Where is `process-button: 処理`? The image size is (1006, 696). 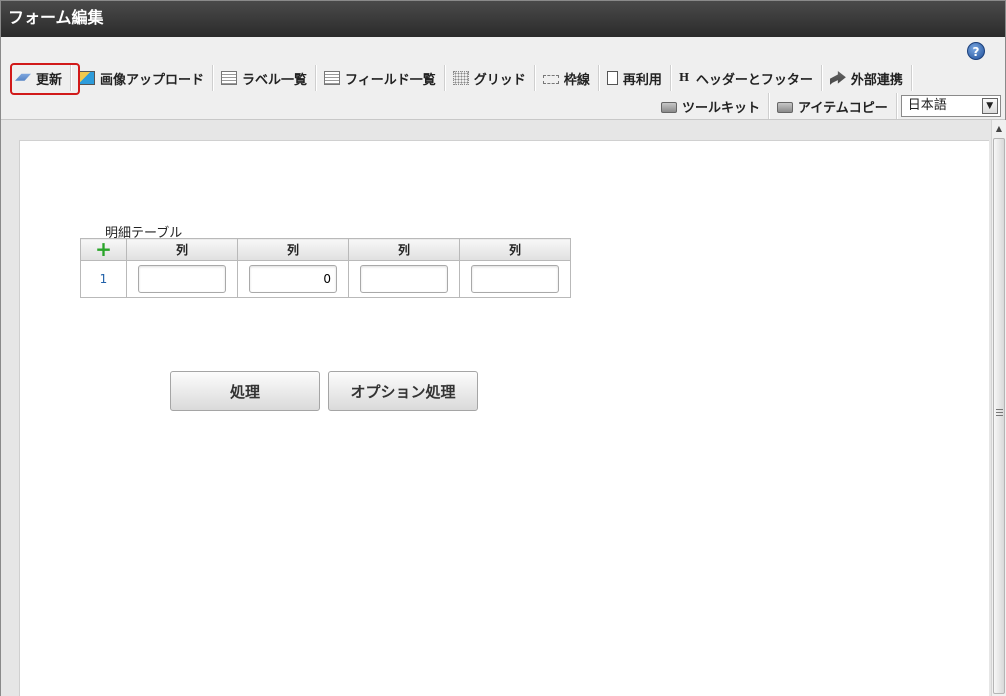
process-button: 処理 is located at coordinates (245, 391).